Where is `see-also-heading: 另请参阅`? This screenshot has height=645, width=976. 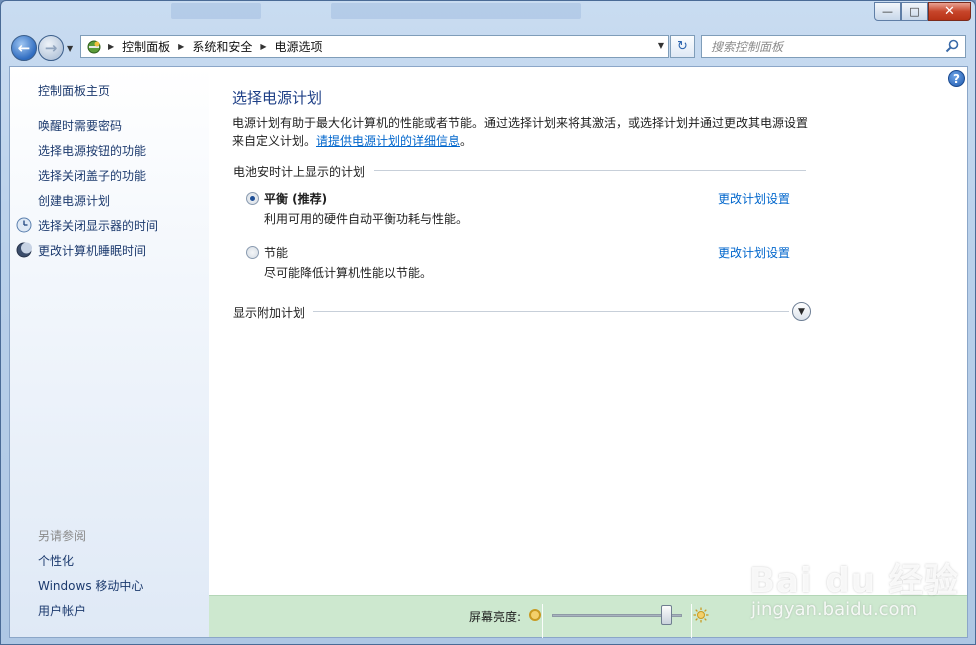 see-also-heading: 另请参阅 is located at coordinates (62, 536).